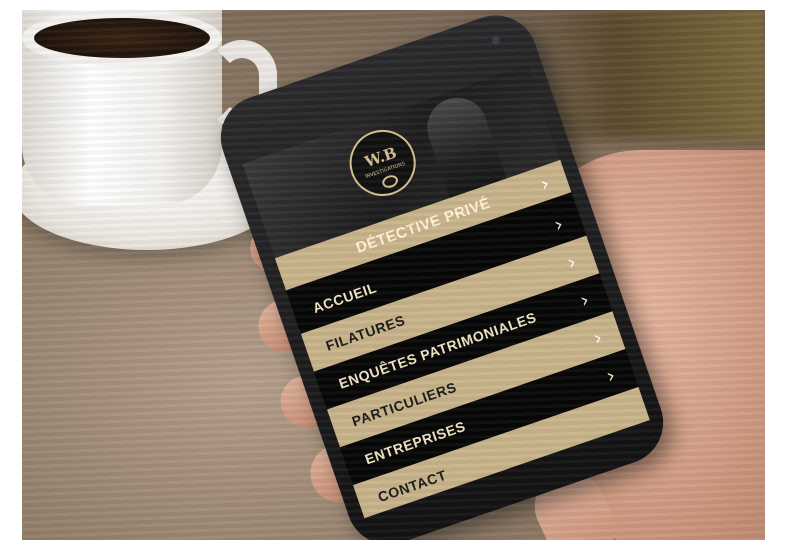 Image resolution: width=787 pixels, height=549 pixels. I want to click on menu-item-label: CONTACT, so click(412, 486).